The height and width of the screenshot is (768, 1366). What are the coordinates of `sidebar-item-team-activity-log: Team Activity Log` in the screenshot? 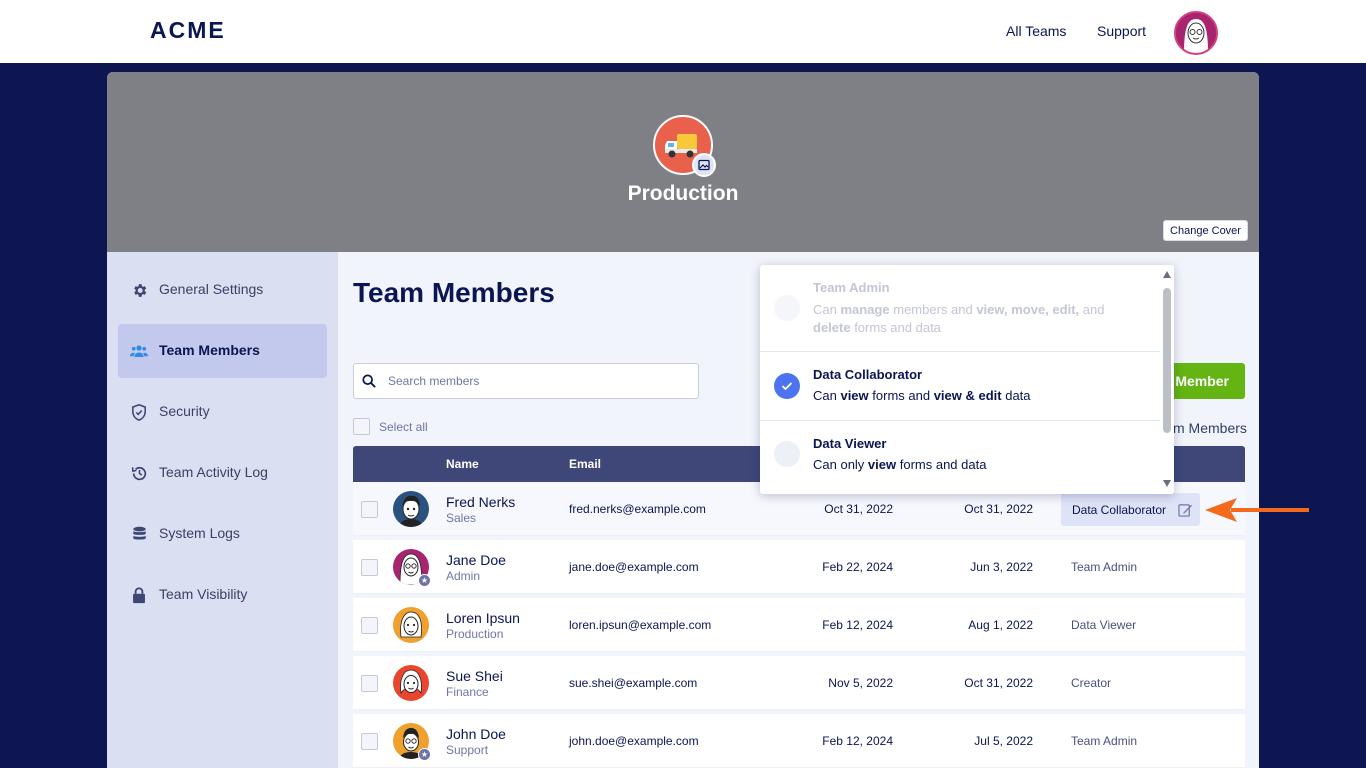 It's located at (222, 473).